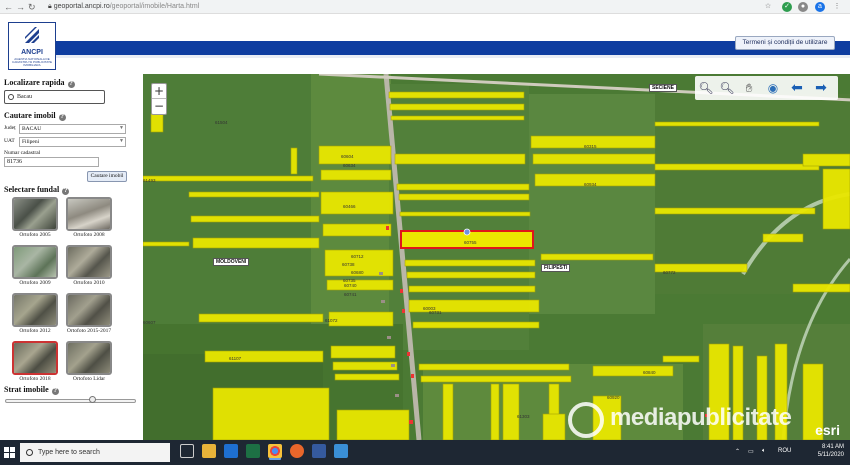 The width and height of the screenshot is (850, 465). I want to click on cadastral-label: Numar cadastral, so click(22, 153).